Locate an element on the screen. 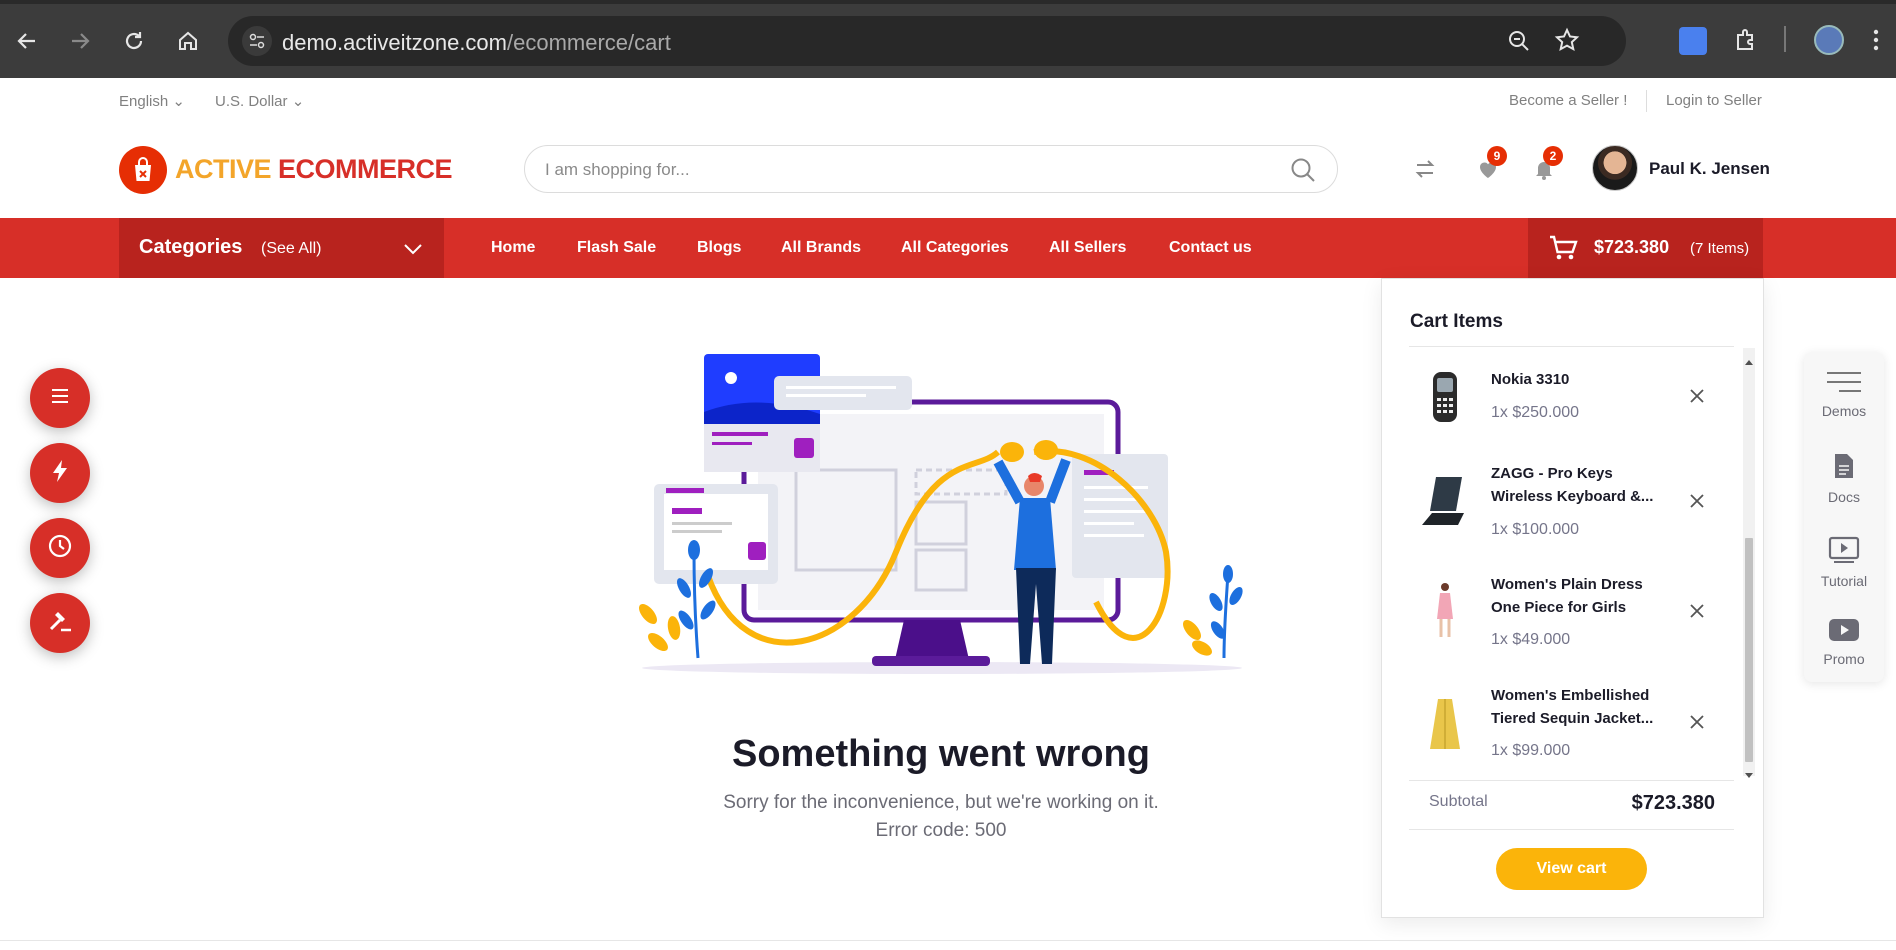 The width and height of the screenshot is (1896, 950). notification-count-badge: 2 is located at coordinates (1553, 156).